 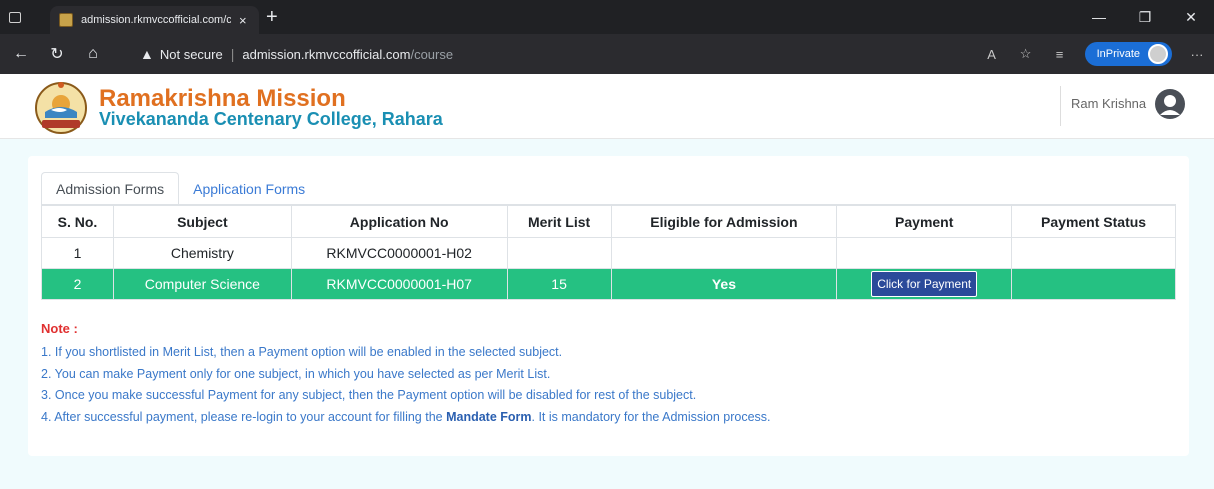 I want to click on cell-sno: 1, so click(x=77, y=253).